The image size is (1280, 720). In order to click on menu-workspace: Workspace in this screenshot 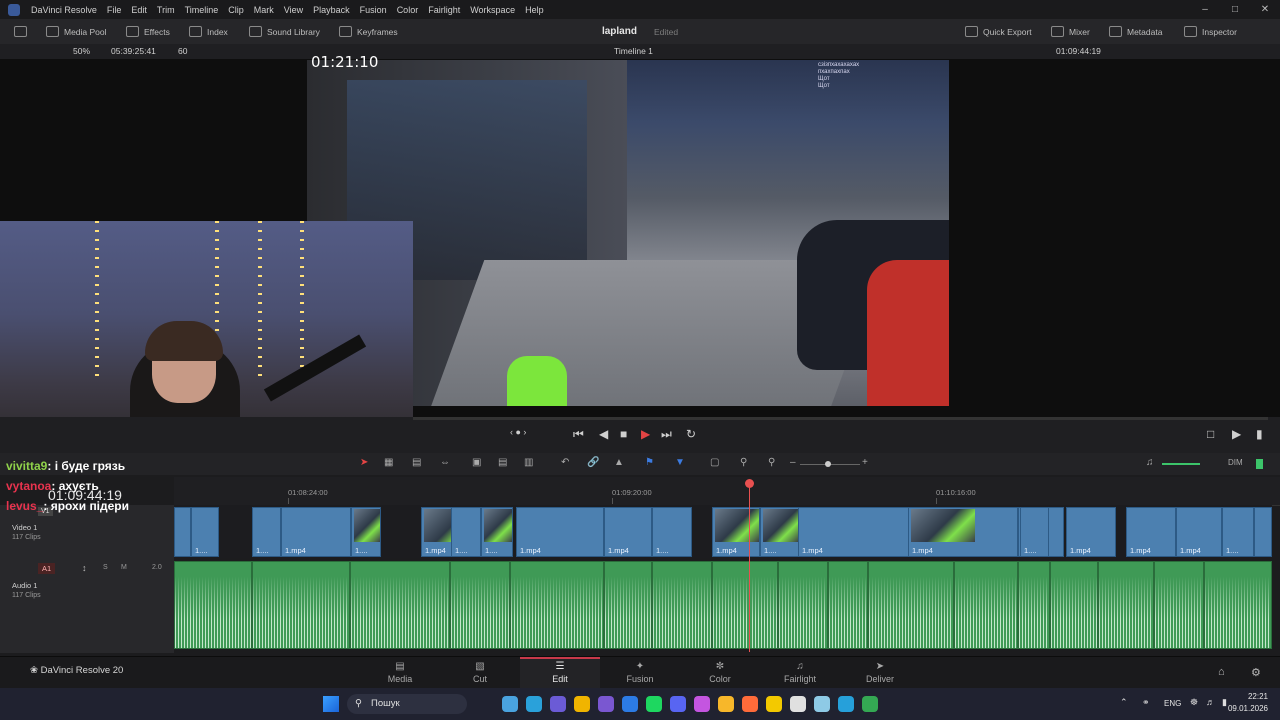, I will do `click(492, 10)`.